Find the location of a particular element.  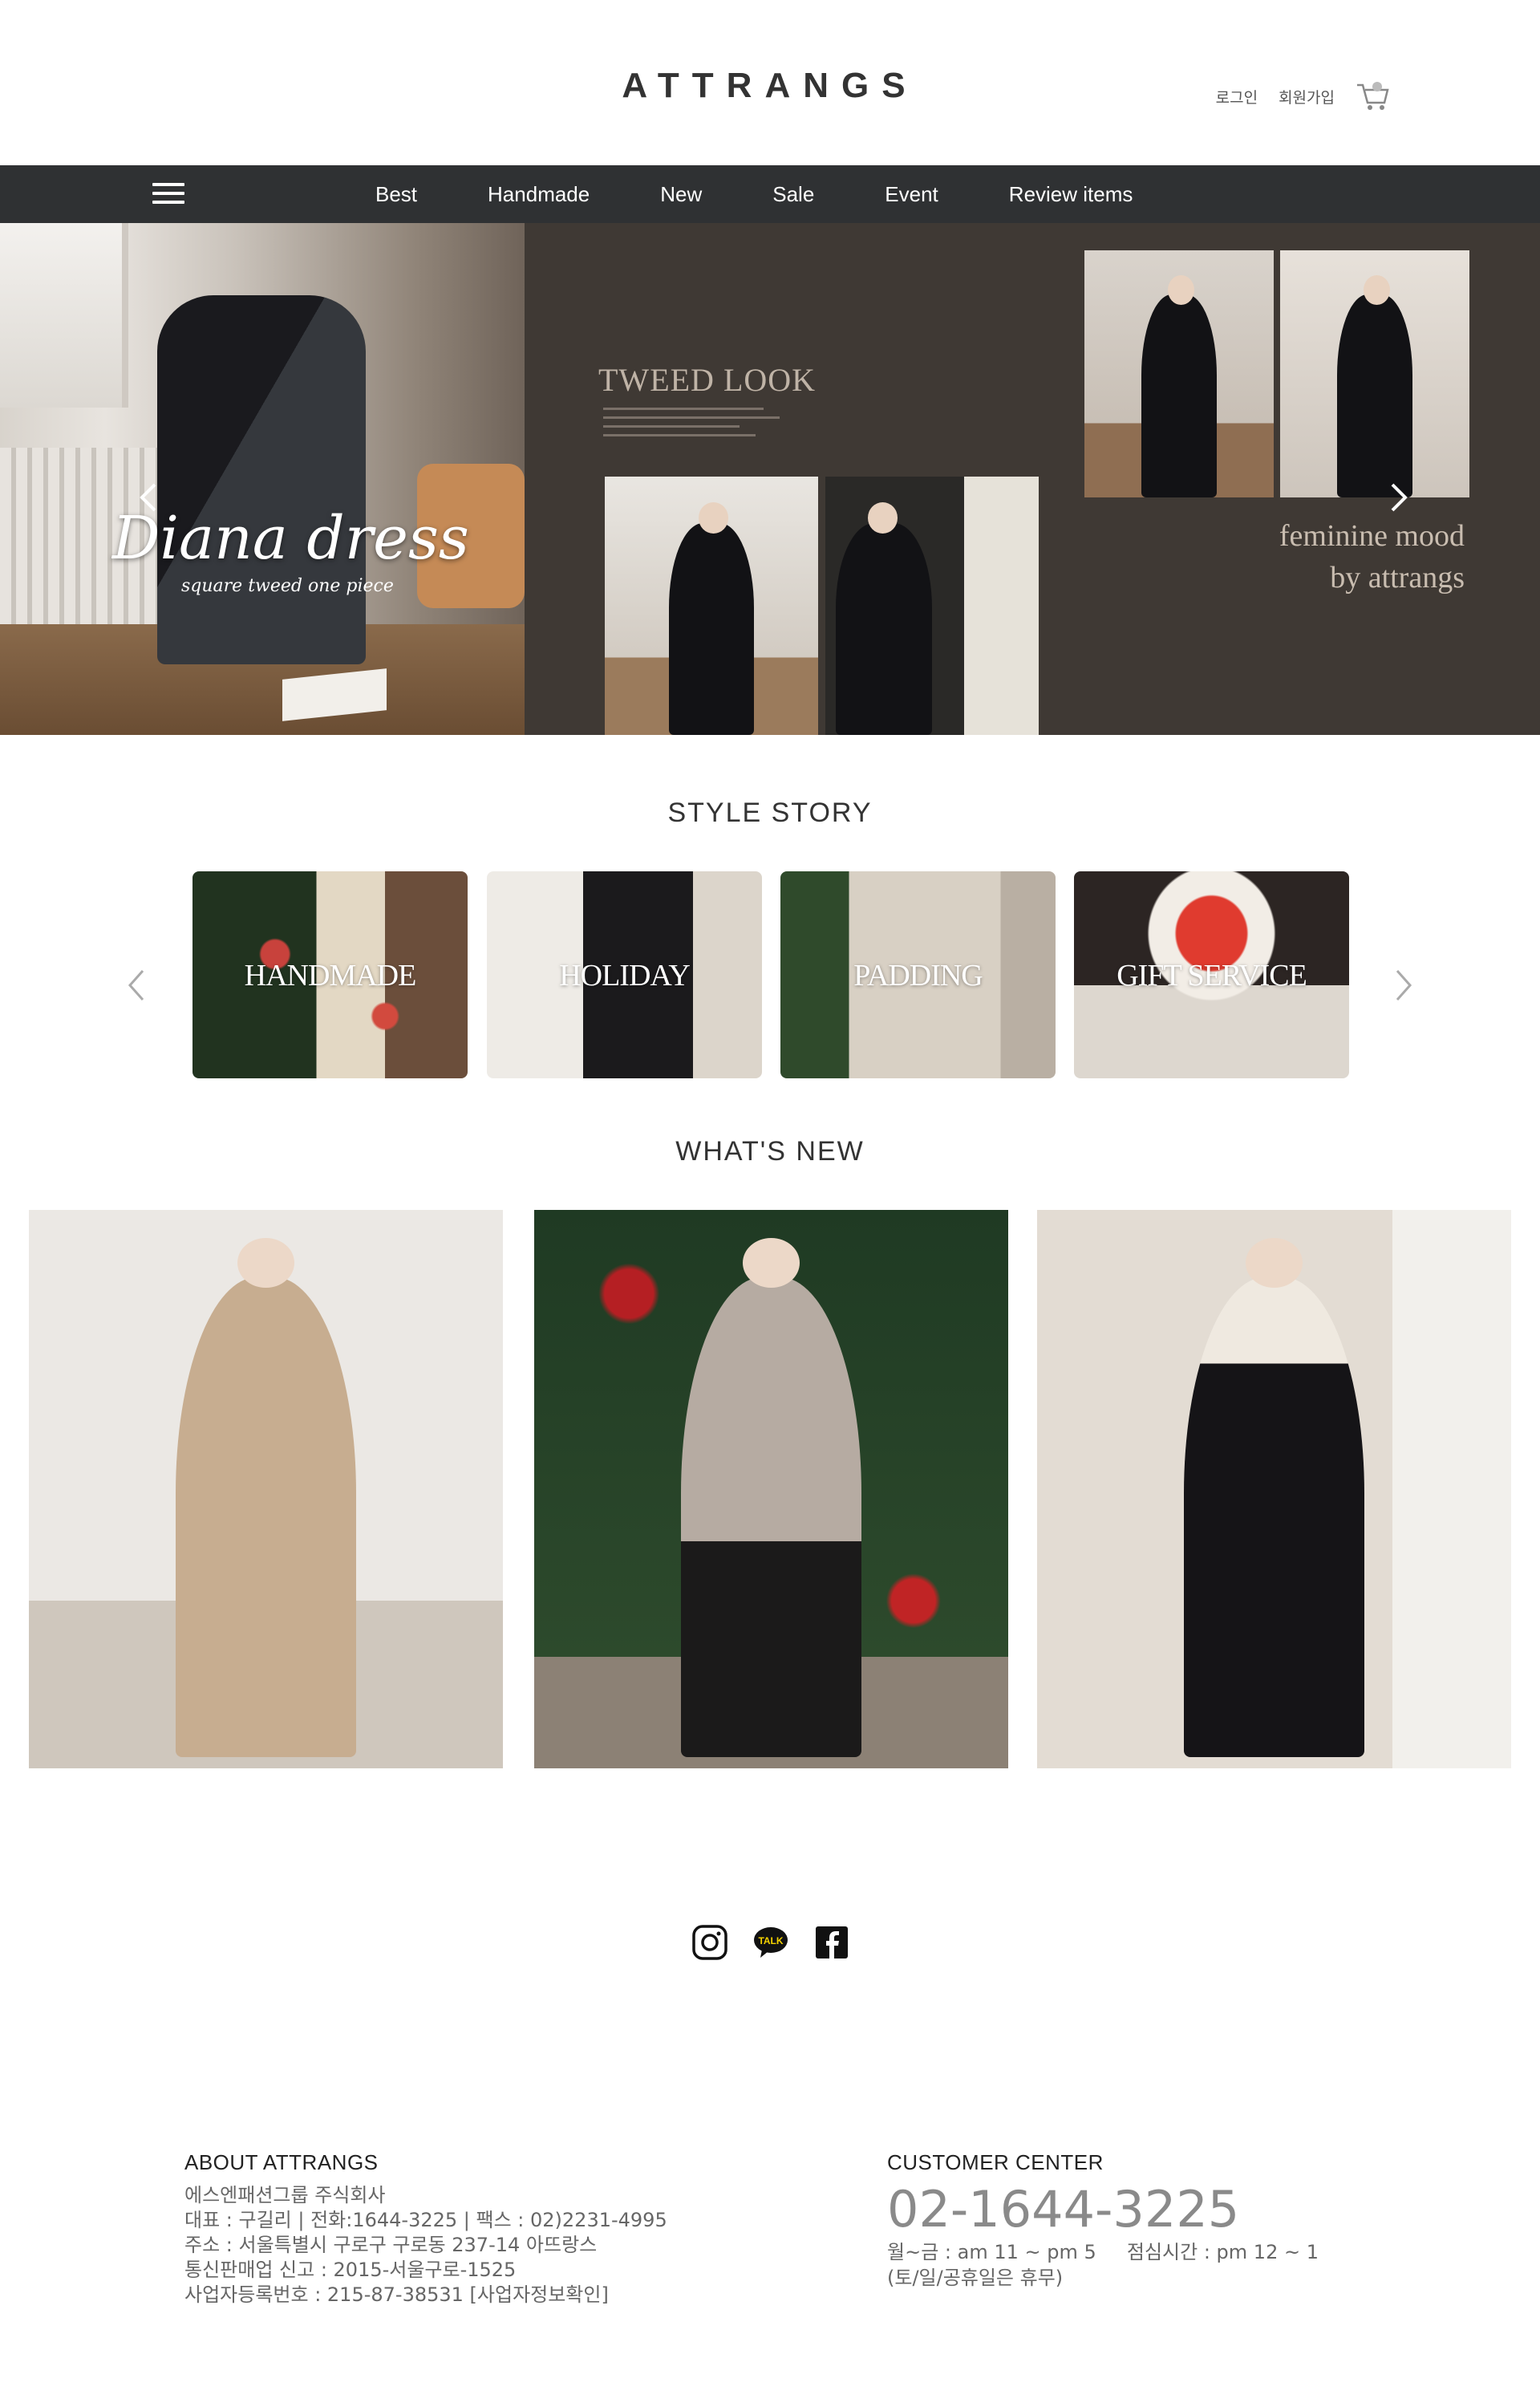

story-card-label: PADDING is located at coordinates (918, 975).